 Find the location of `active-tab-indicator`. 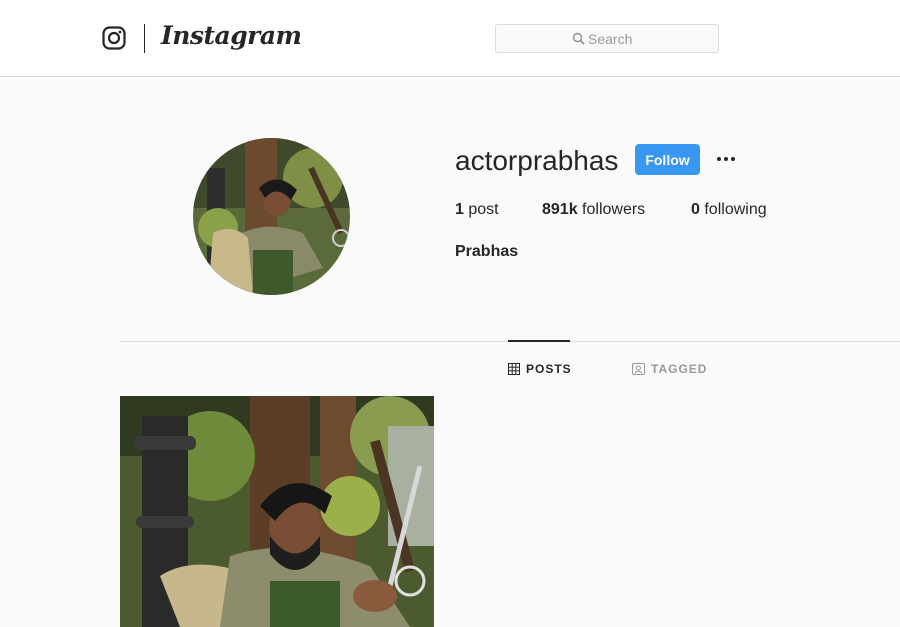

active-tab-indicator is located at coordinates (539, 341).